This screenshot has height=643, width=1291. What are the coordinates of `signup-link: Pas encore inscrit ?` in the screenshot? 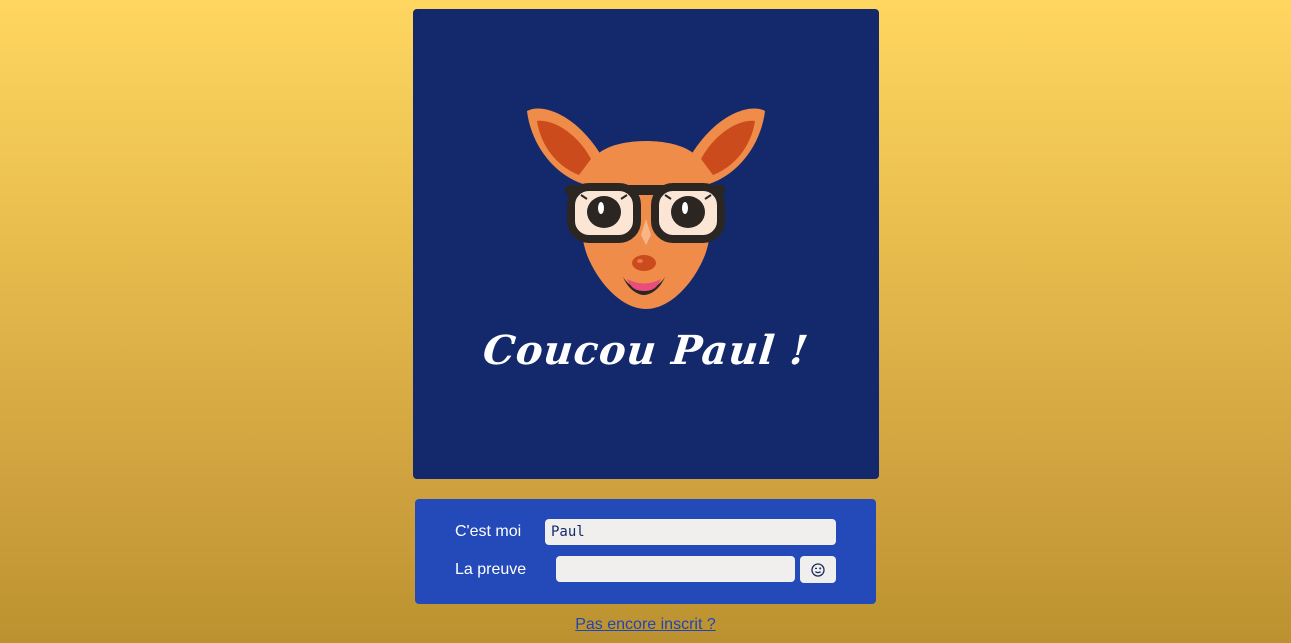 It's located at (645, 625).